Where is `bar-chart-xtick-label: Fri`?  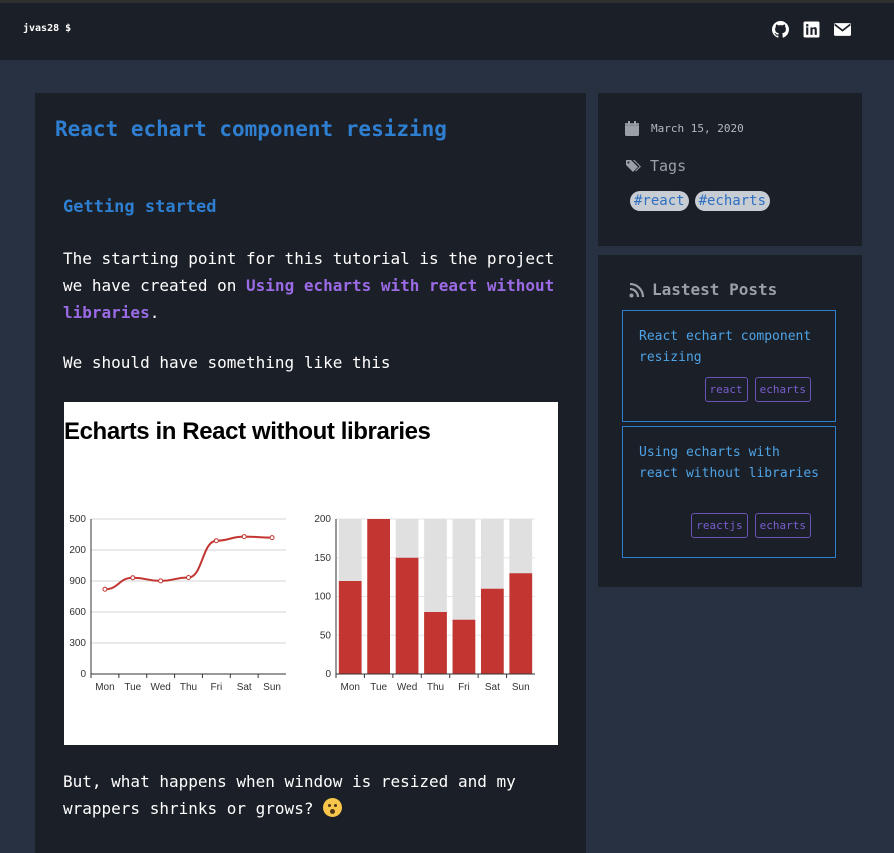
bar-chart-xtick-label: Fri is located at coordinates (464, 687).